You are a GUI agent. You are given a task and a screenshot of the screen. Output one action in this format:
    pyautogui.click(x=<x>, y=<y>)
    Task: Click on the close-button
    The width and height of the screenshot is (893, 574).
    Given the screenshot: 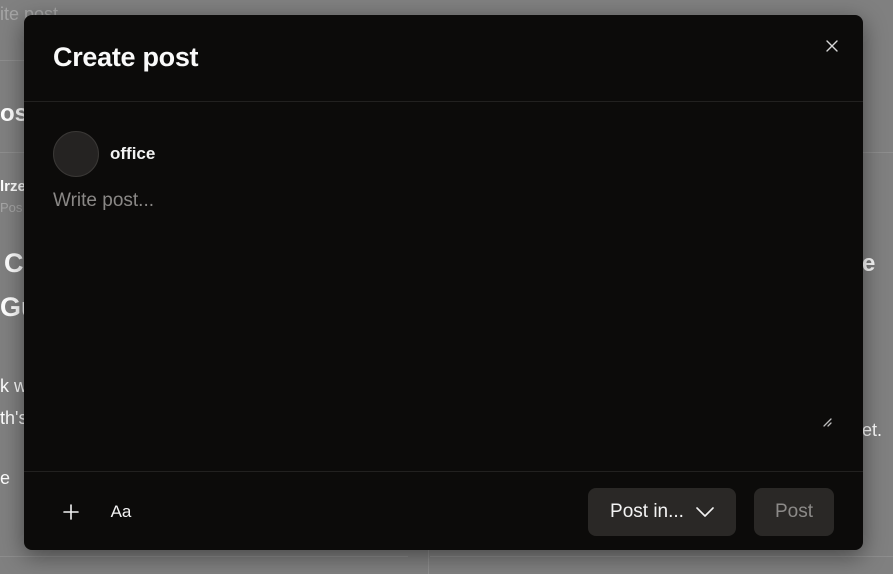 What is the action you would take?
    pyautogui.click(x=832, y=46)
    